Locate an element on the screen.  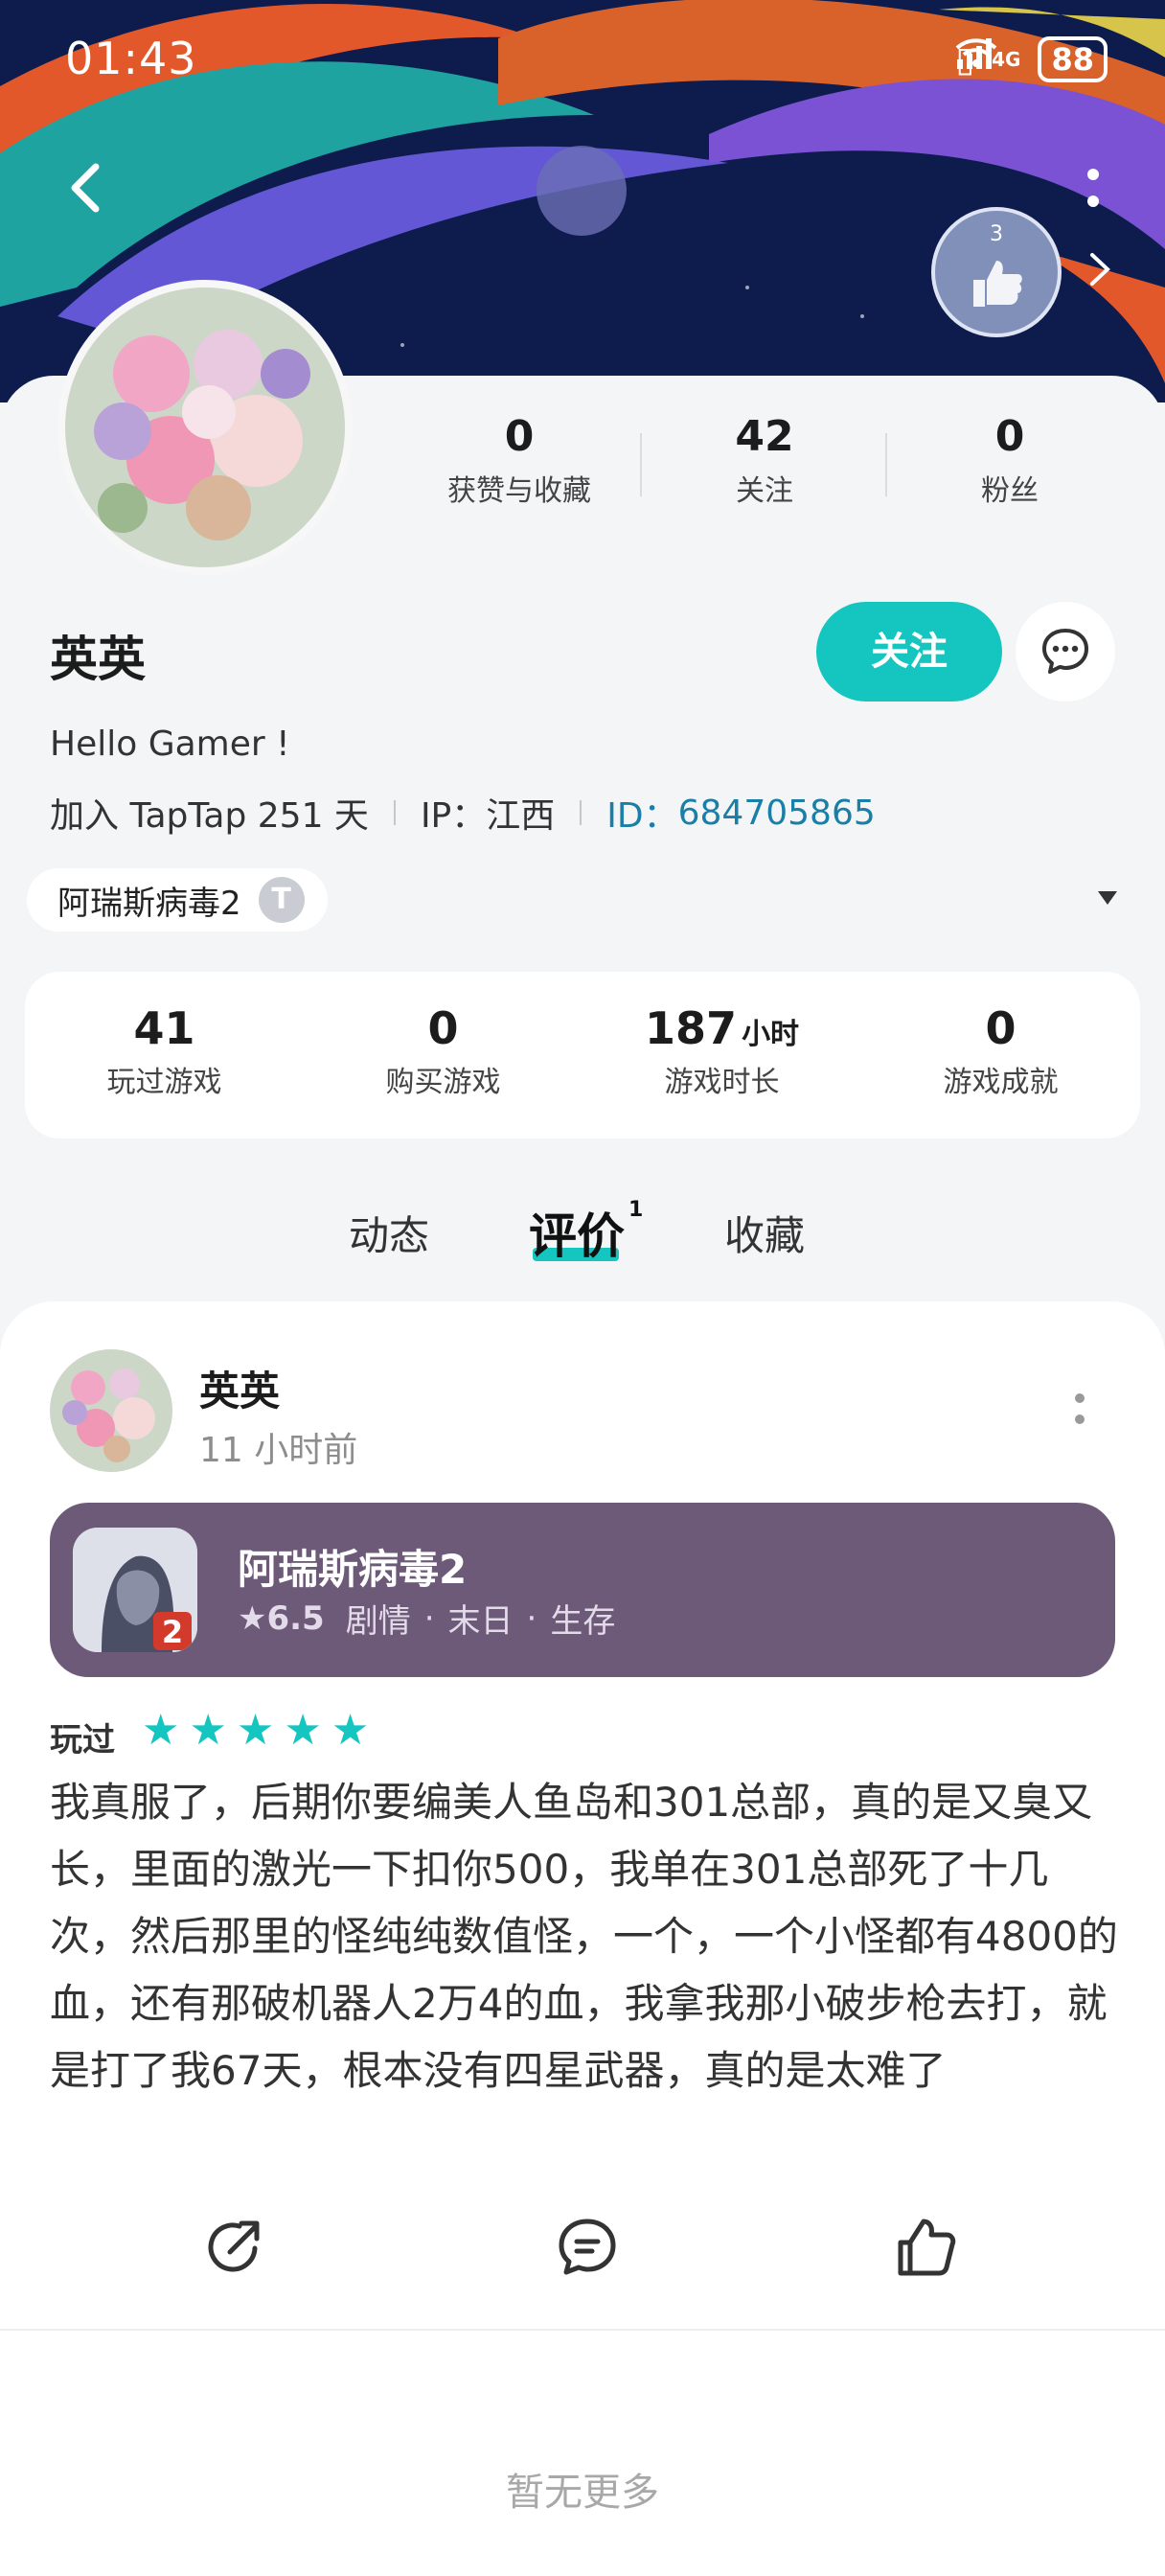
banner-decoration is located at coordinates (582, 191).